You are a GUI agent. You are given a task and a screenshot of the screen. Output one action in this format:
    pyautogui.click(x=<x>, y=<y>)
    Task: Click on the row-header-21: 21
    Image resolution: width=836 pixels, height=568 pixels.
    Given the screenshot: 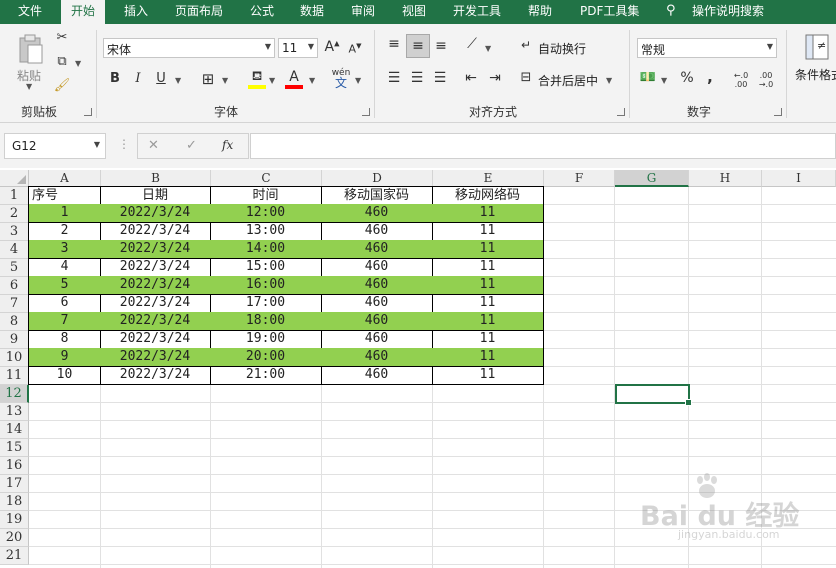 What is the action you would take?
    pyautogui.click(x=14, y=556)
    